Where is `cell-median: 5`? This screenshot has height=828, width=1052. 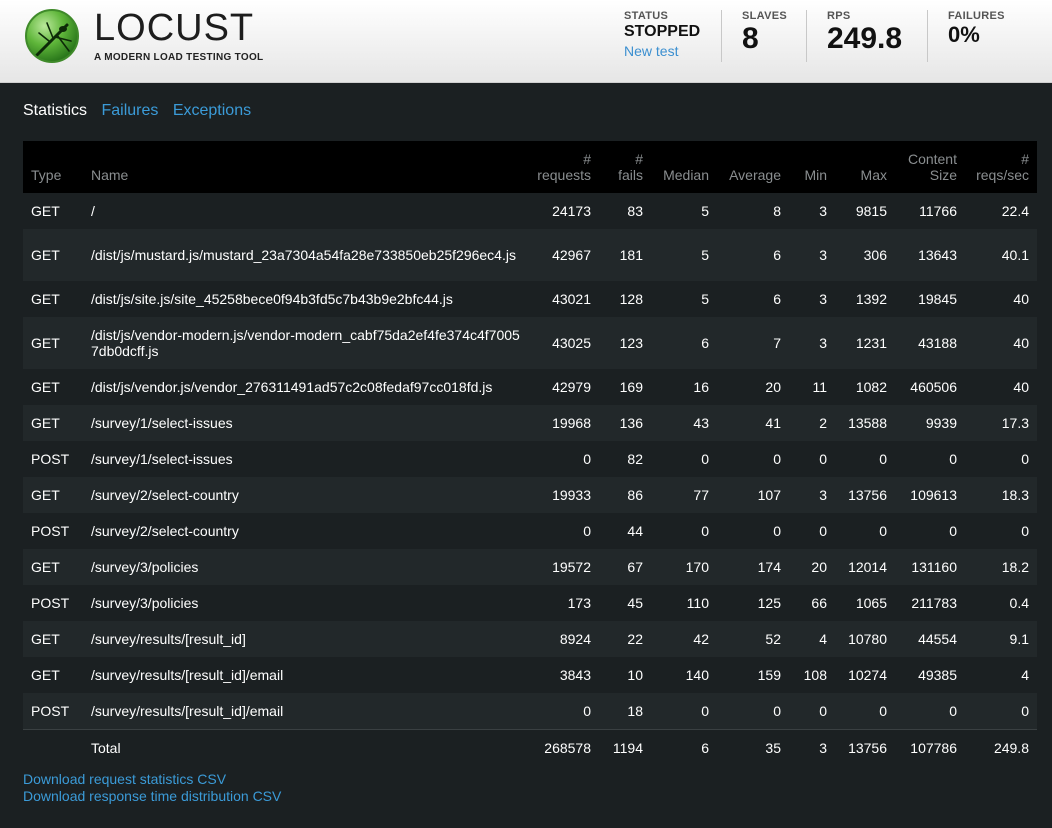 cell-median: 5 is located at coordinates (705, 211).